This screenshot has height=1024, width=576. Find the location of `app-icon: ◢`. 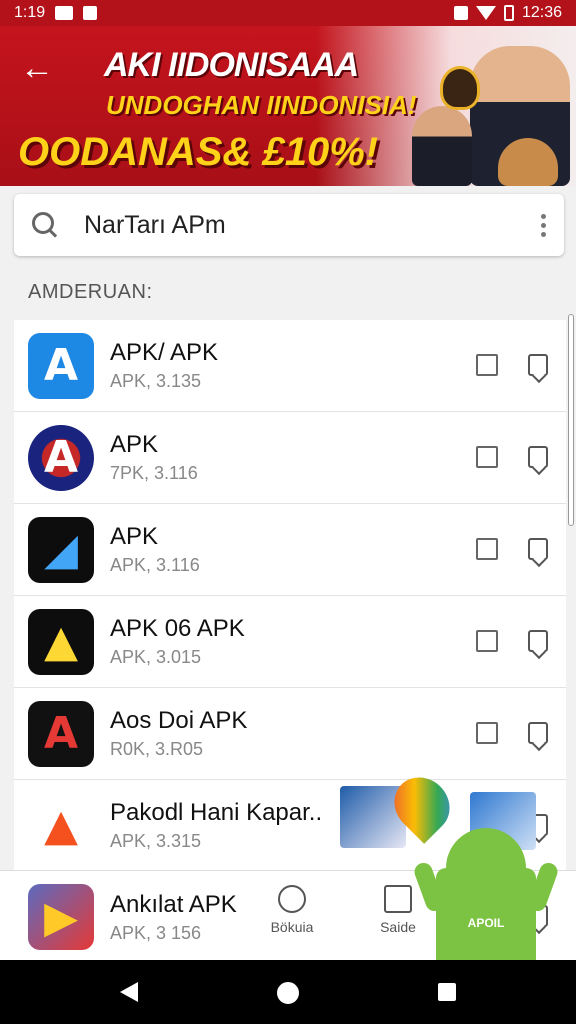

app-icon: ◢ is located at coordinates (61, 549).